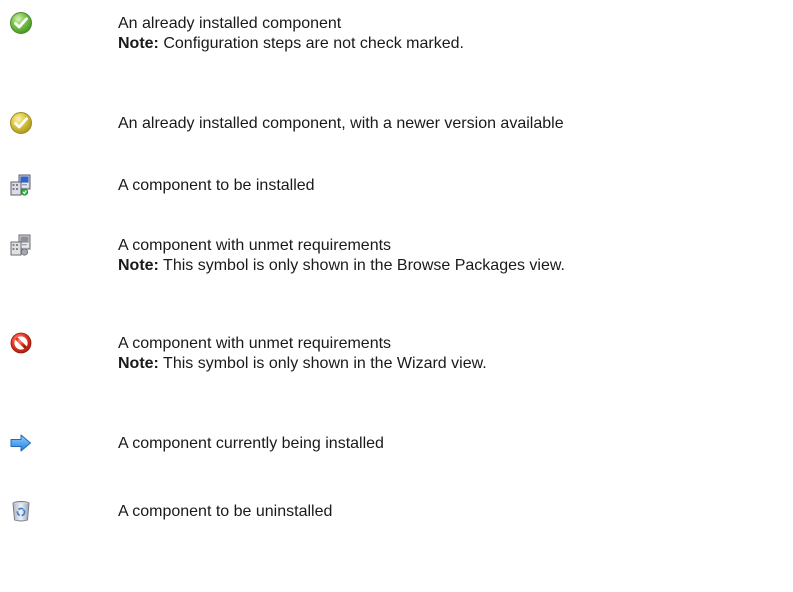 This screenshot has height=592, width=793. Describe the element at coordinates (455, 444) in the screenshot. I see `legend-row-text: A component currently being installed` at that location.